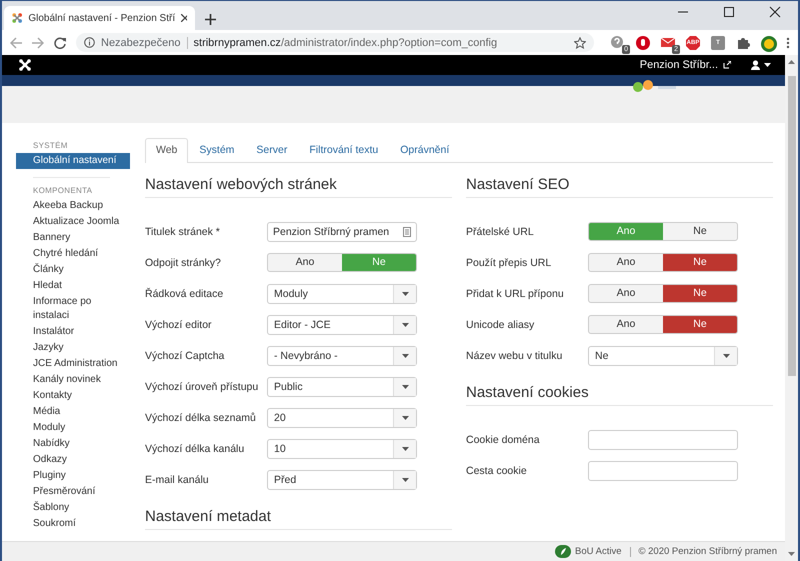 This screenshot has width=800, height=561. I want to click on field-label: Přidat k URL příponu, so click(515, 294).